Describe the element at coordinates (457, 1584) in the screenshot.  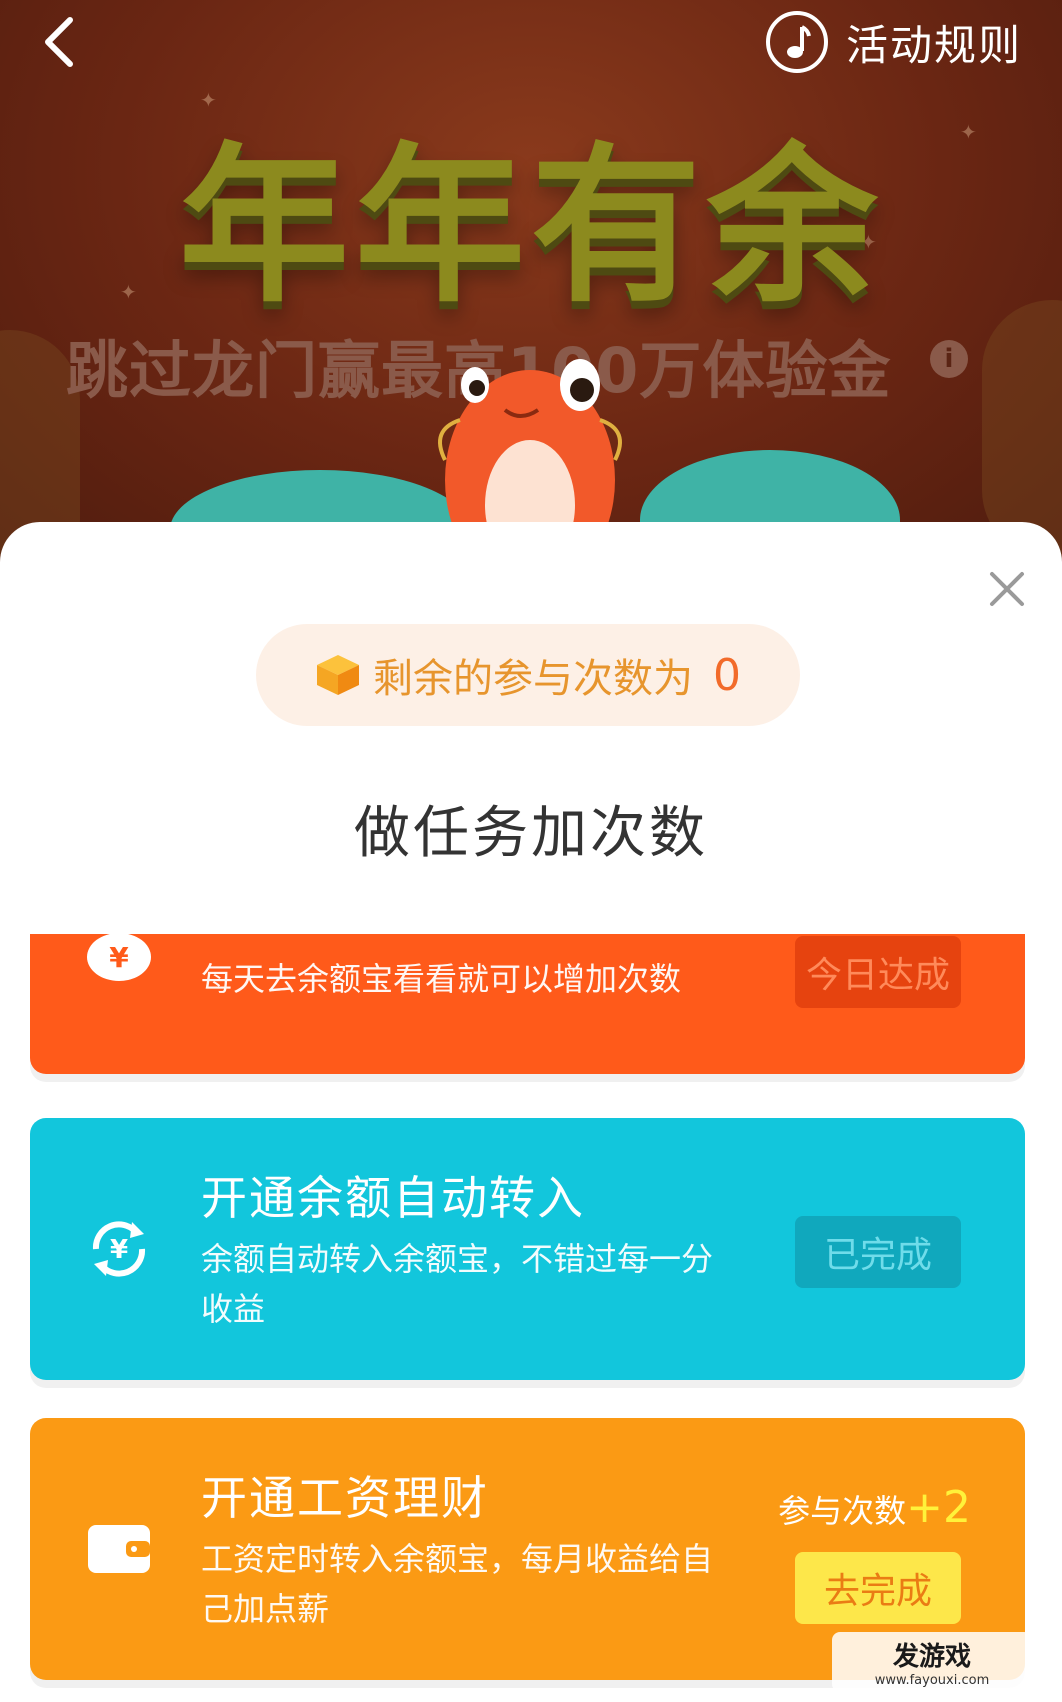
I see `task-description: 工资定时转入余额宝，每月收益给自己加点薪` at that location.